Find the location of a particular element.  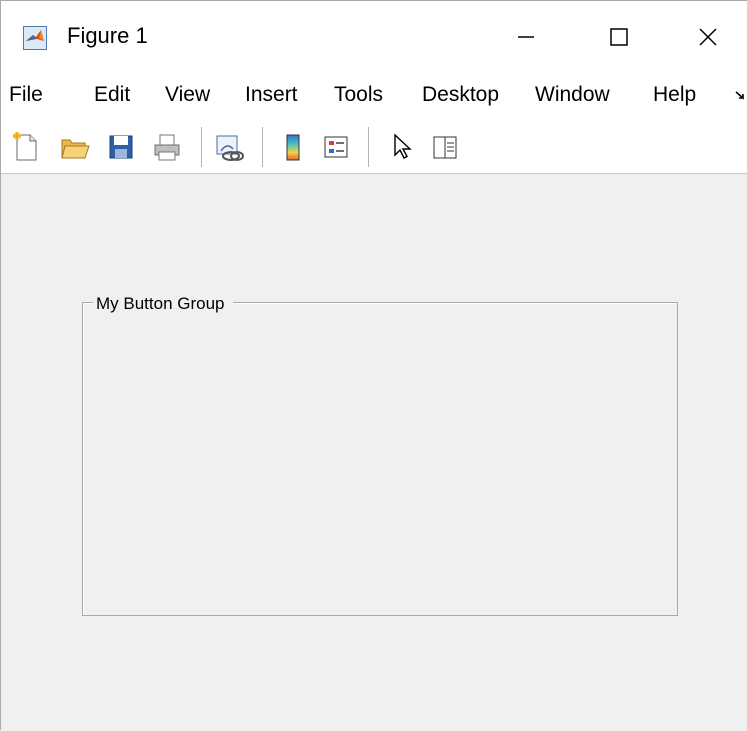

maximize-icon is located at coordinates (619, 37).